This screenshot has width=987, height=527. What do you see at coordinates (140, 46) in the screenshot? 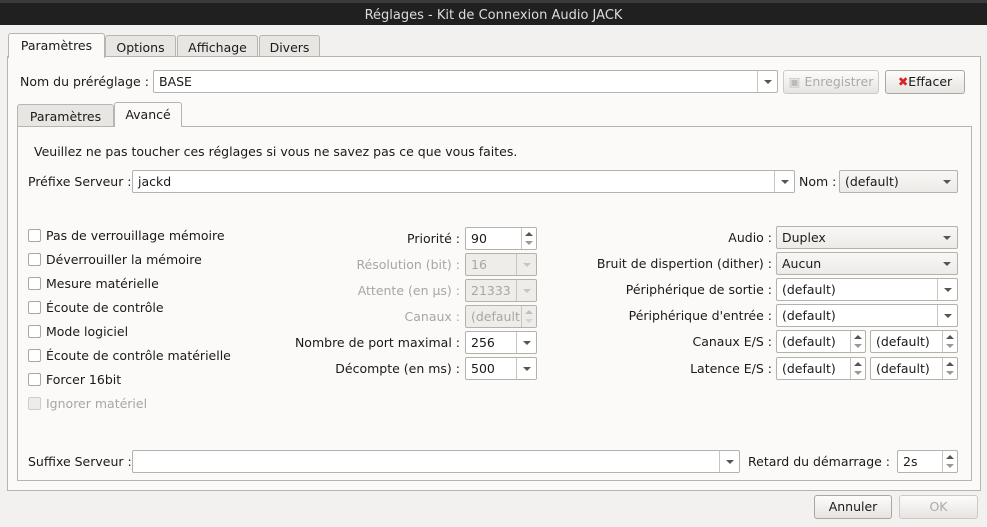
I see `tab-options: Options` at bounding box center [140, 46].